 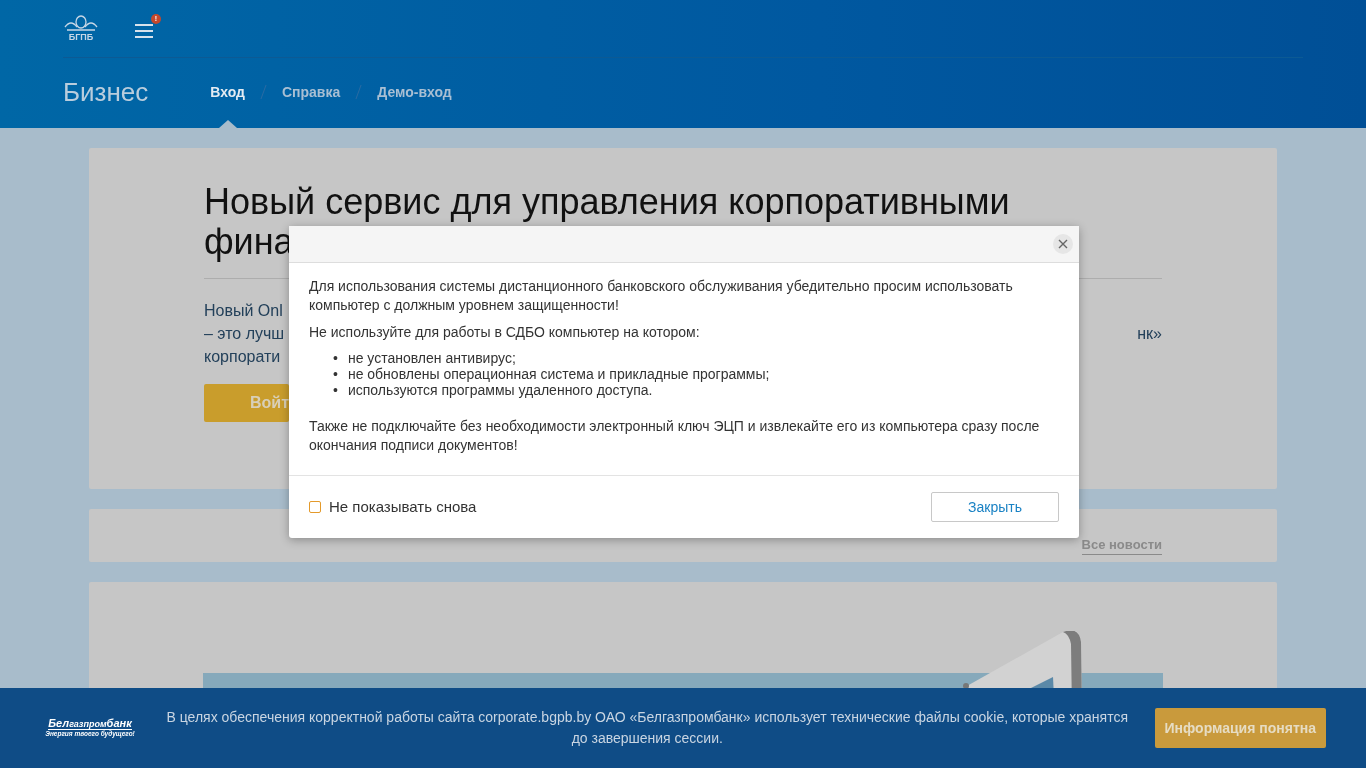 I want to click on menu-icon, so click(x=144, y=30).